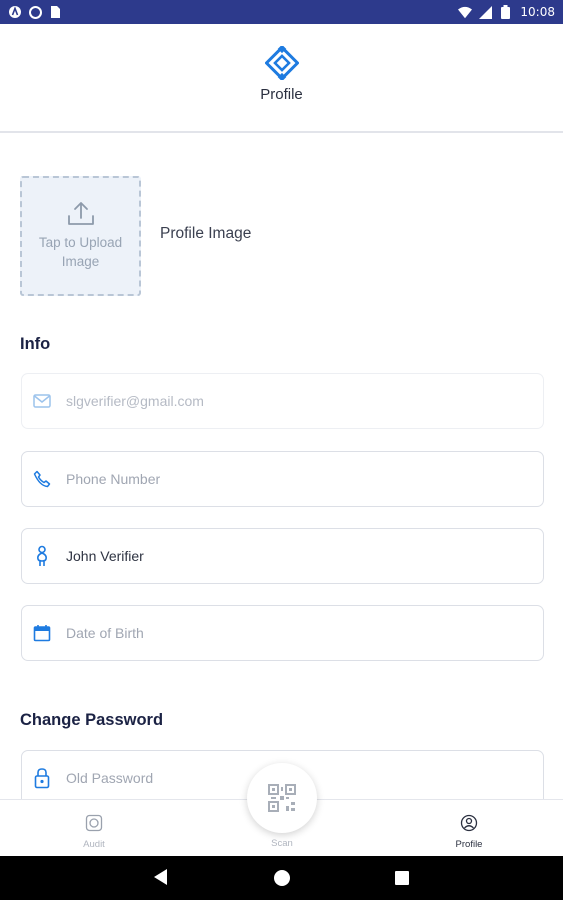 This screenshot has width=563, height=900. I want to click on mail-icon, so click(42, 401).